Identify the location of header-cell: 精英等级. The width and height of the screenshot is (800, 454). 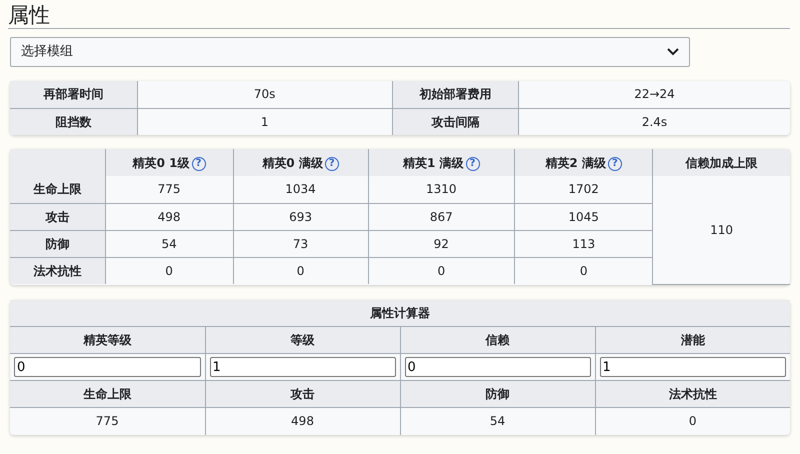
(107, 340).